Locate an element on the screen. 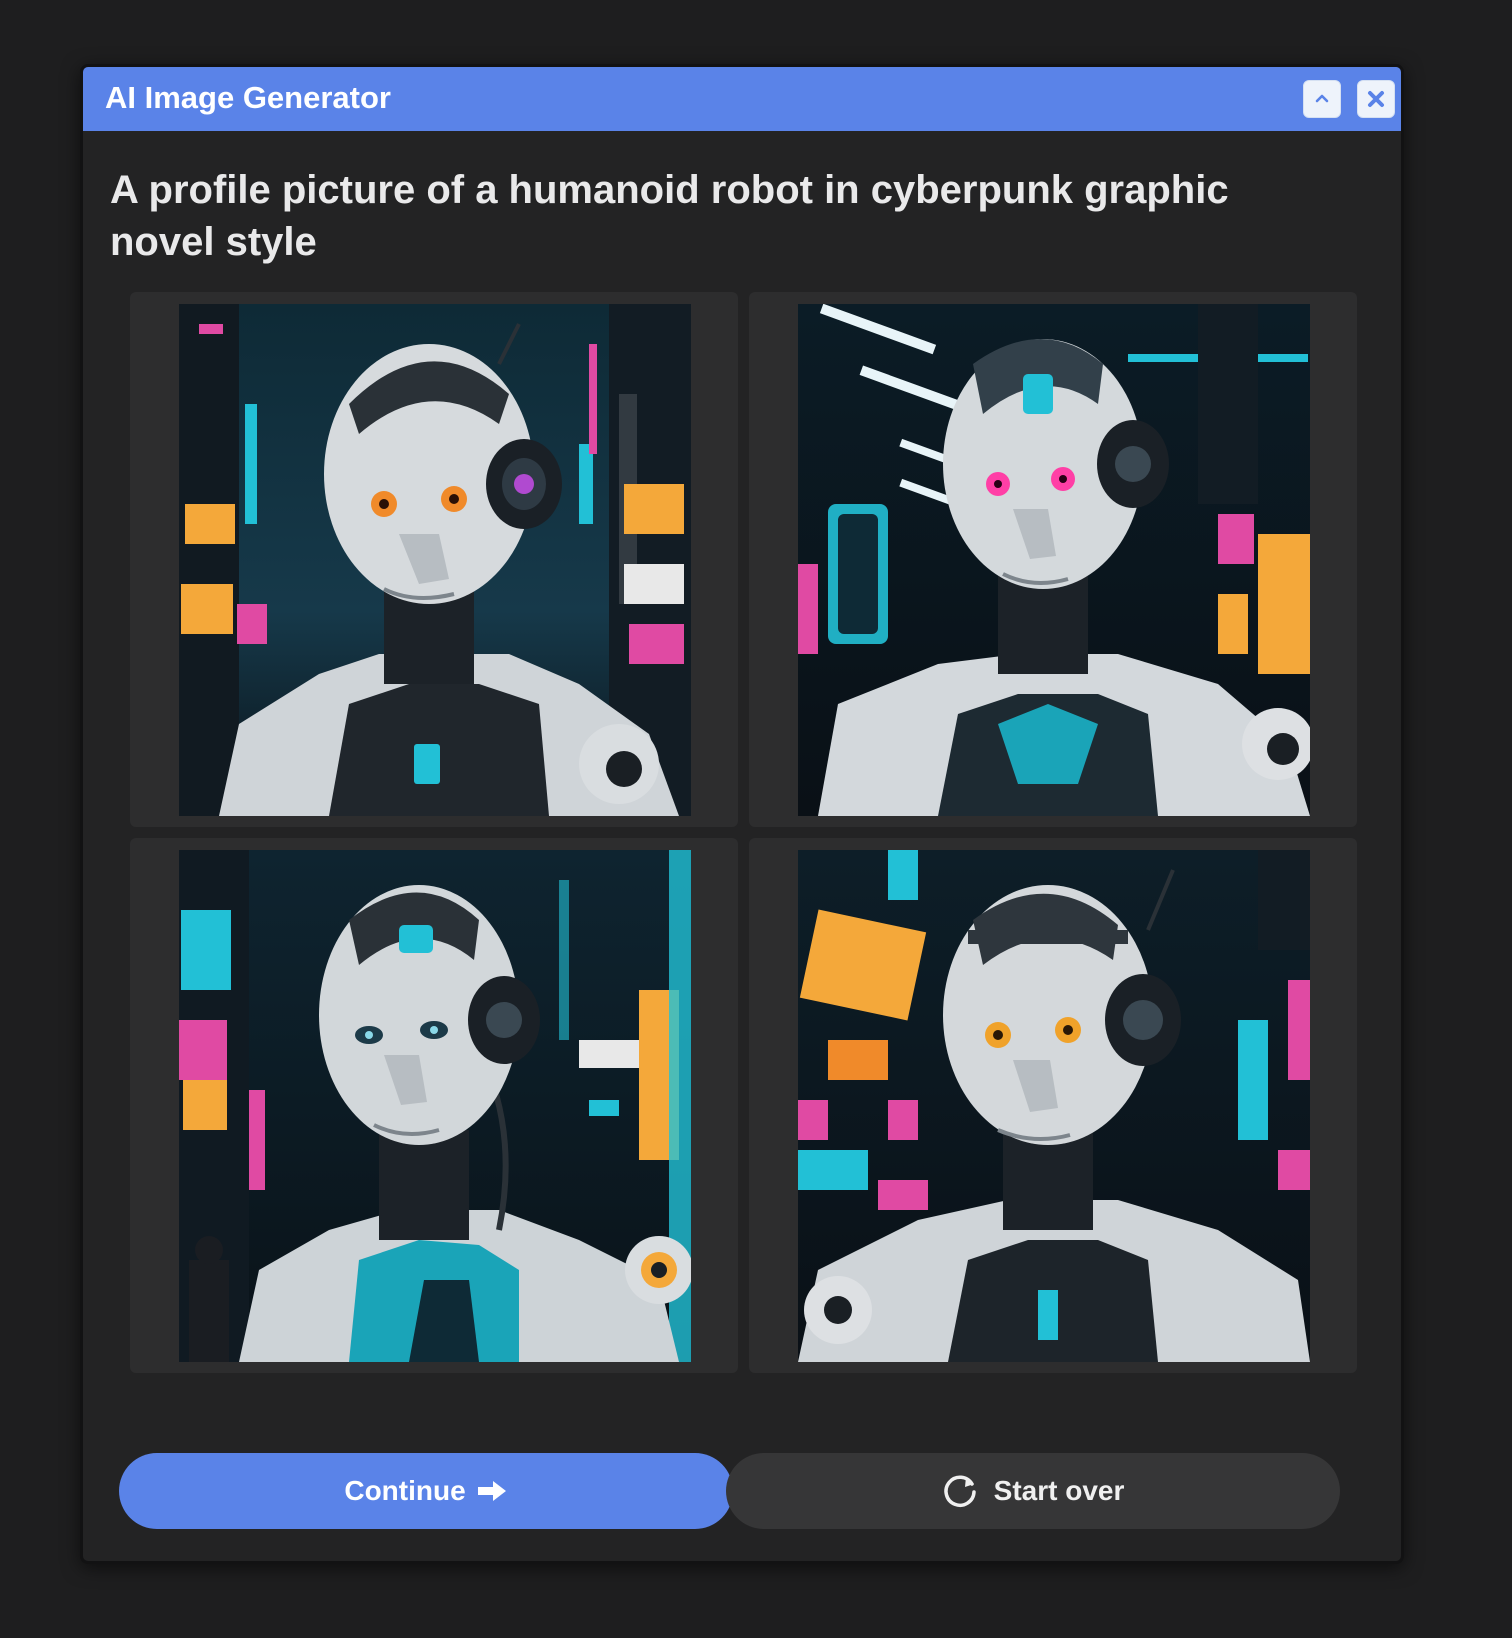  chevron-up-icon is located at coordinates (1322, 98).